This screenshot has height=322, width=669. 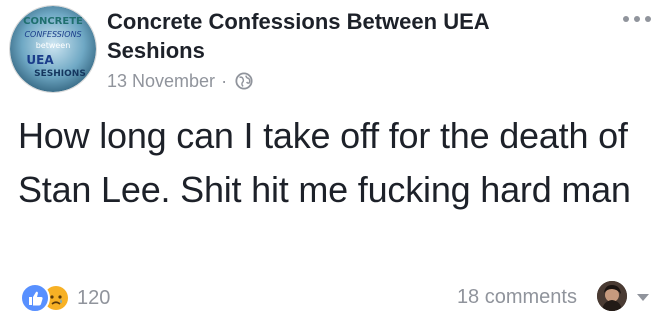 I want to click on reaction-count: 120, so click(x=94, y=297).